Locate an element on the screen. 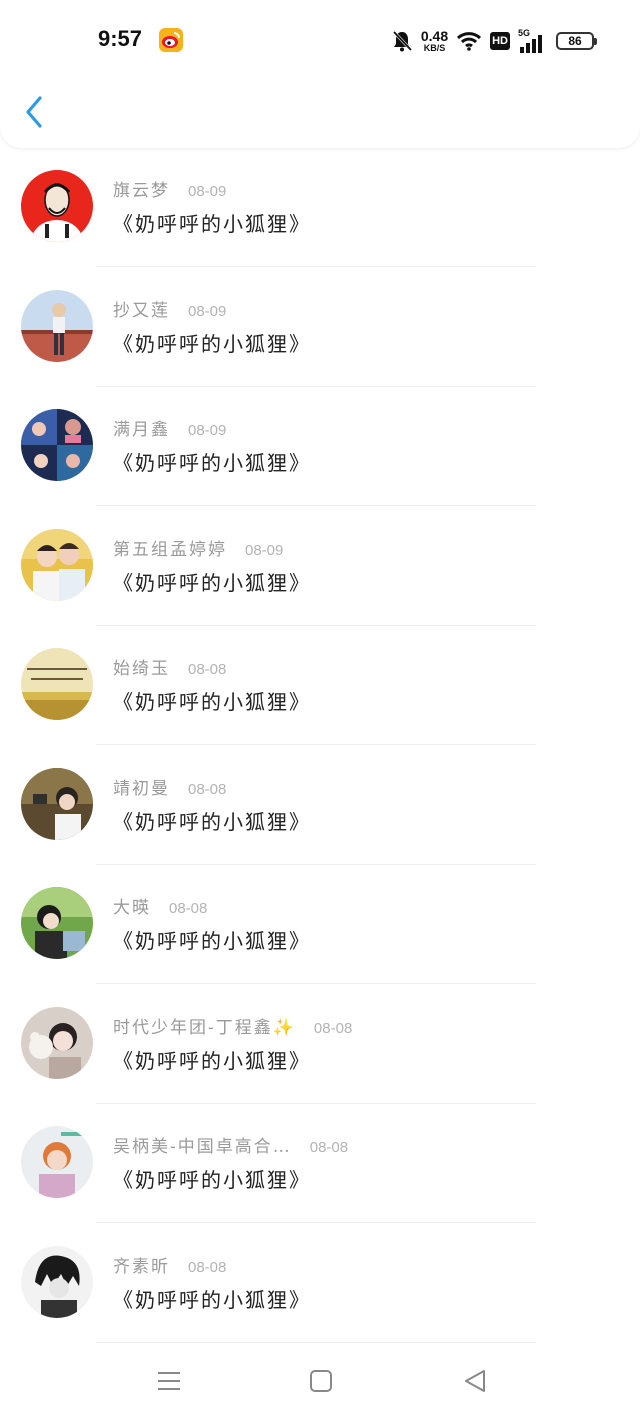  triangle-back-icon is located at coordinates (475, 1381).